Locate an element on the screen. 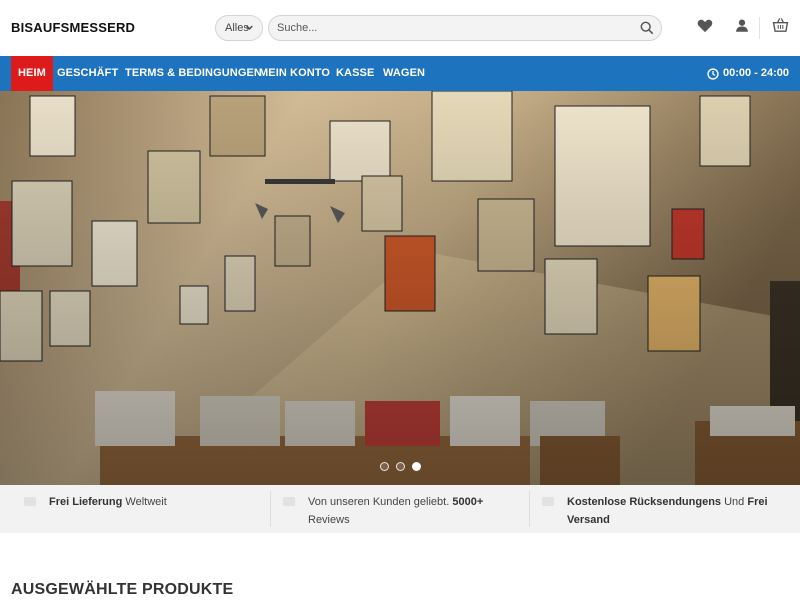  header-divider is located at coordinates (759, 28).